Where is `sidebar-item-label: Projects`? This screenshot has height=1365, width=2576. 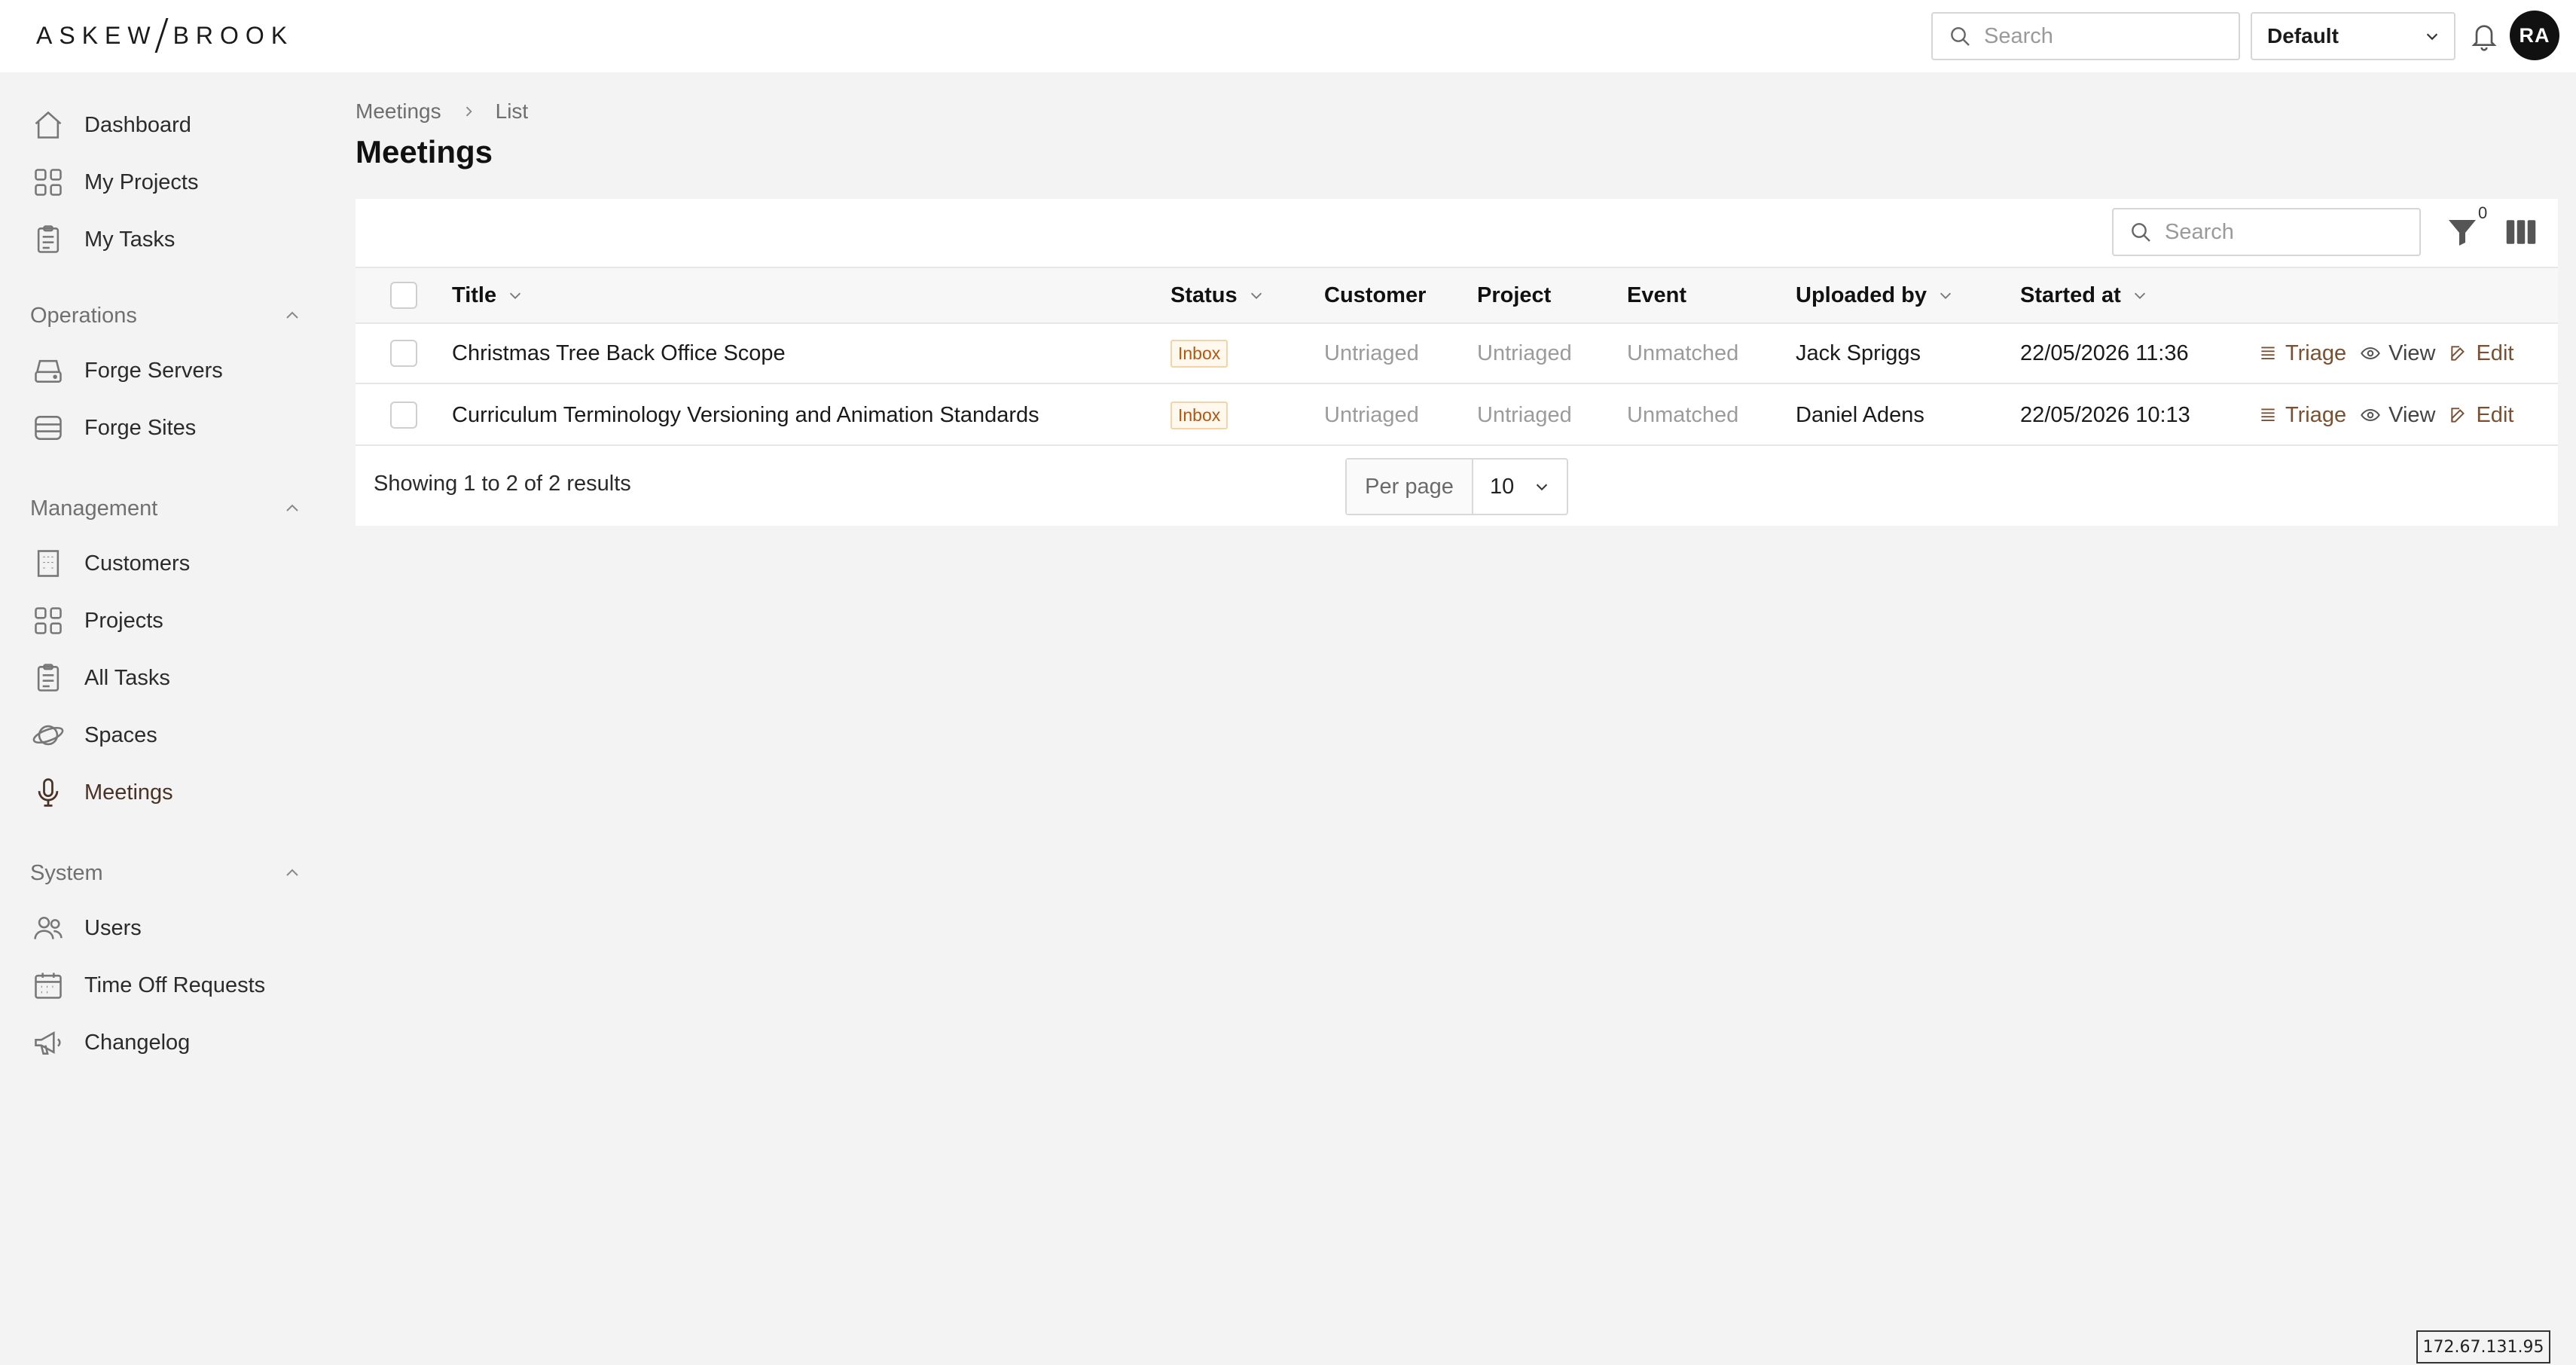 sidebar-item-label: Projects is located at coordinates (124, 620).